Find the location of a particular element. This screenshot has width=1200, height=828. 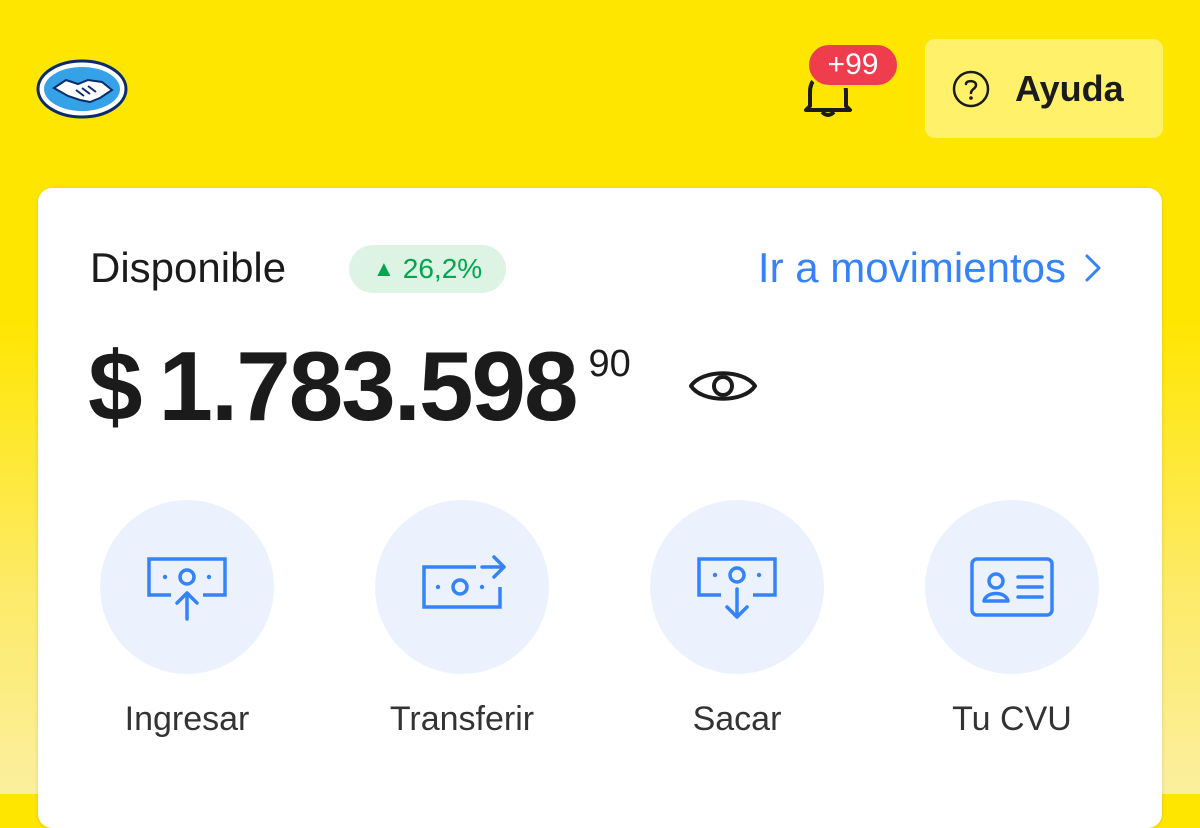

action-sacar: Sacar is located at coordinates (737, 619).